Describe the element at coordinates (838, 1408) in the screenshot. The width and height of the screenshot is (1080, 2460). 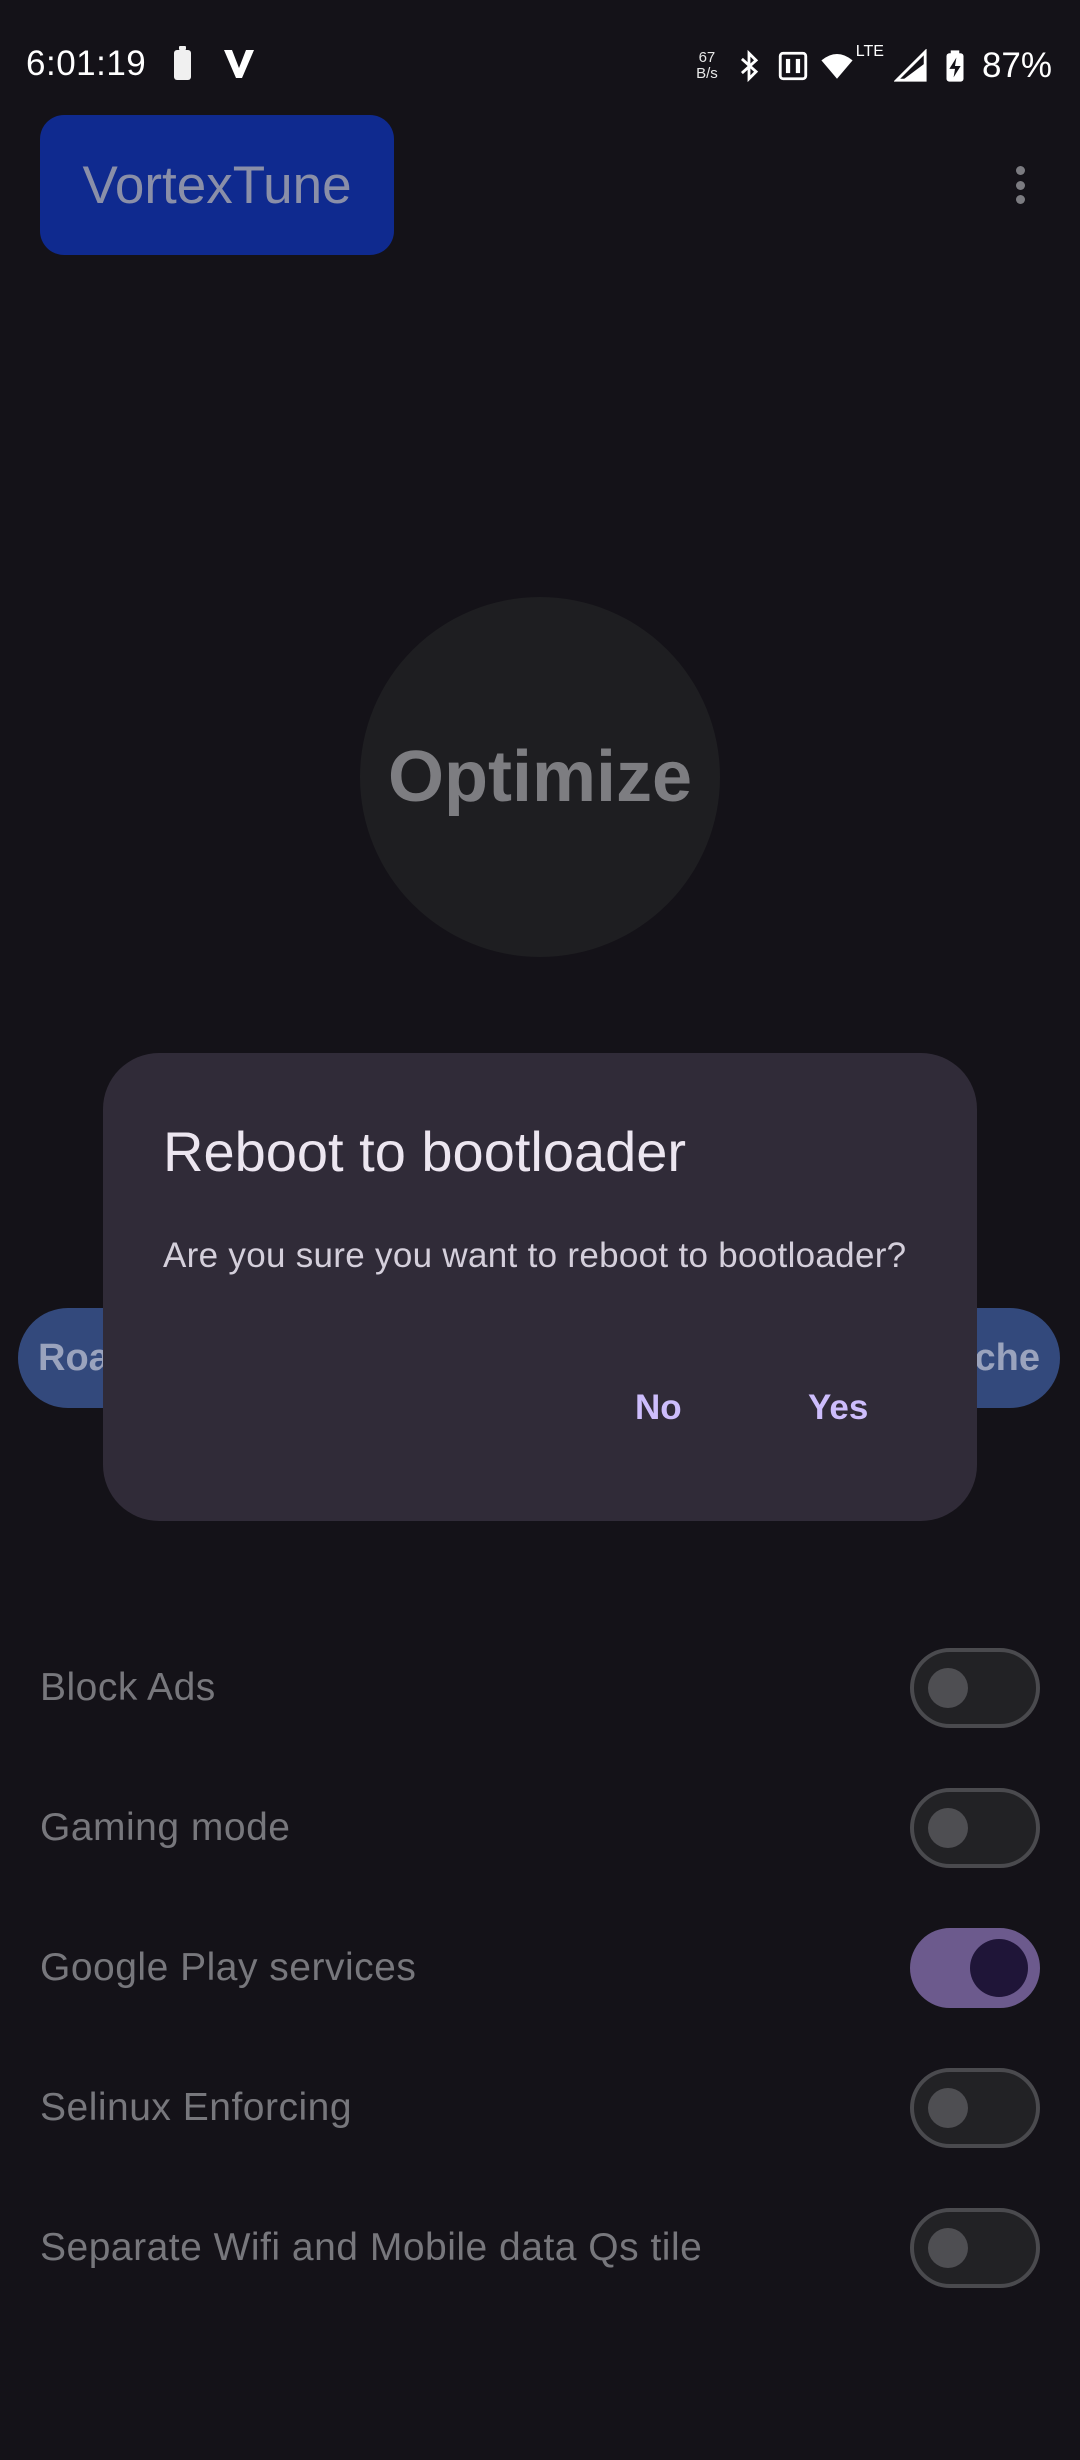
I see `yes-button: Yes` at that location.